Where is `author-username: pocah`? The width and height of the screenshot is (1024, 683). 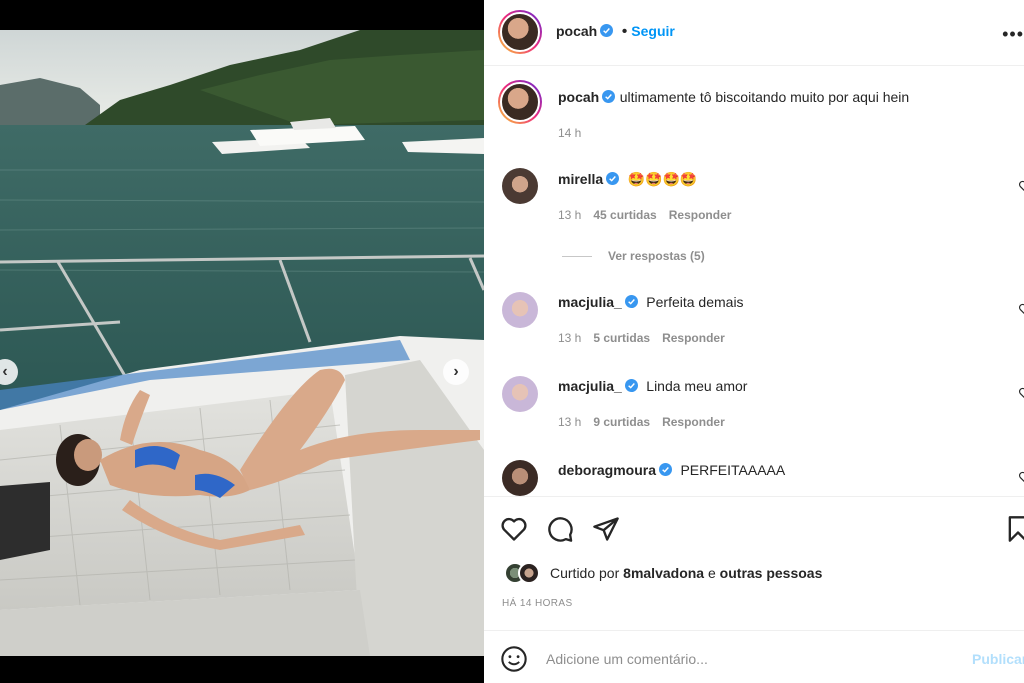
author-username: pocah is located at coordinates (576, 31).